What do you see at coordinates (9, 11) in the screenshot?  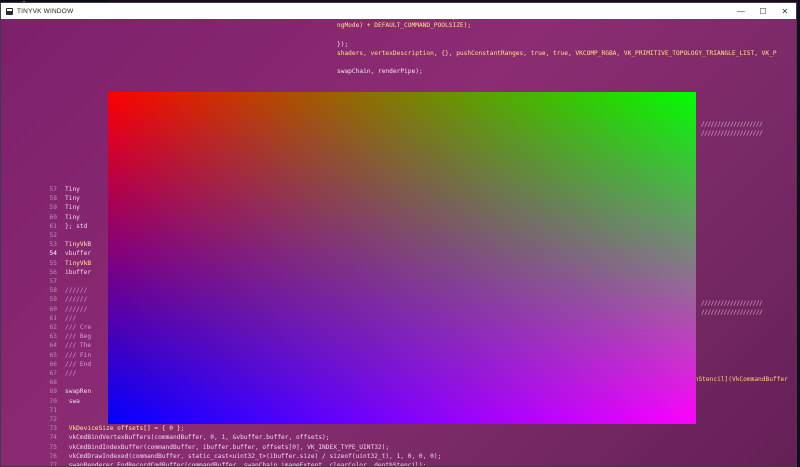 I see `window-app-icon` at bounding box center [9, 11].